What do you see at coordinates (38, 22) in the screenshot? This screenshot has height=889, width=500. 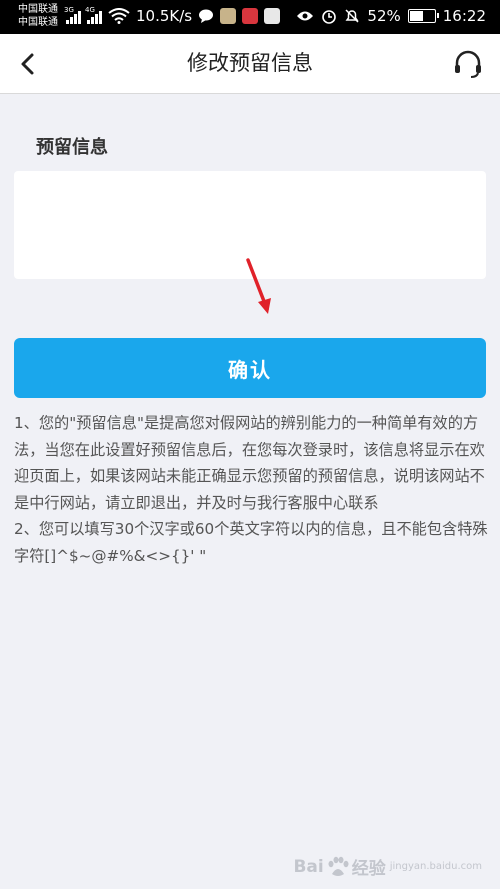 I see `carrier-2: 中国联通` at bounding box center [38, 22].